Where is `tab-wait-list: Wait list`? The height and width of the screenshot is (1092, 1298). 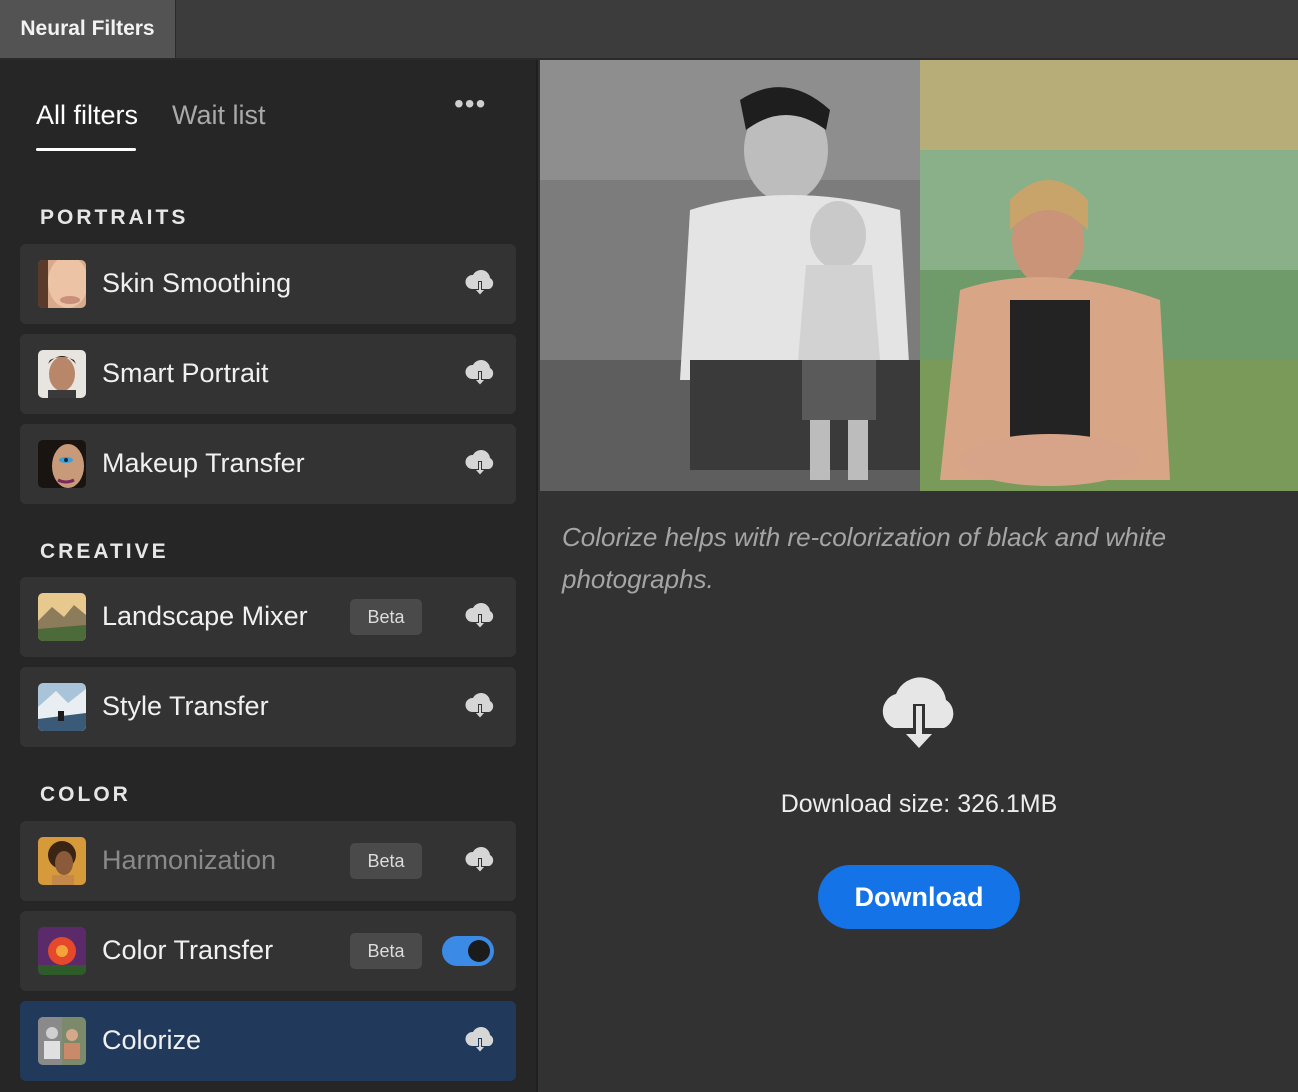 tab-wait-list: Wait list is located at coordinates (219, 115).